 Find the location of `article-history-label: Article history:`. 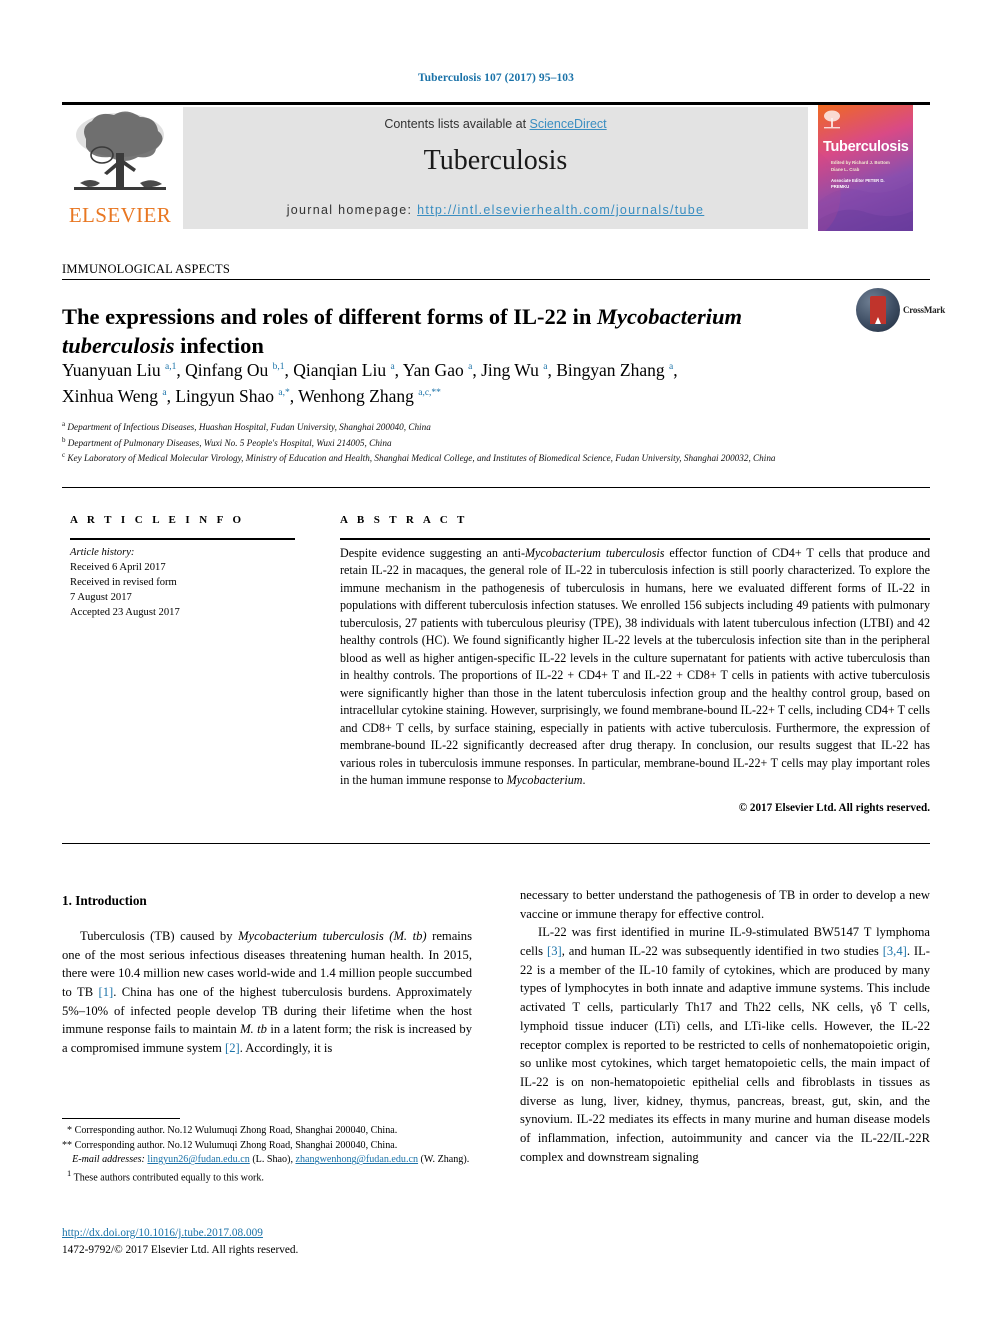

article-history-label: Article history: is located at coordinates (102, 552).